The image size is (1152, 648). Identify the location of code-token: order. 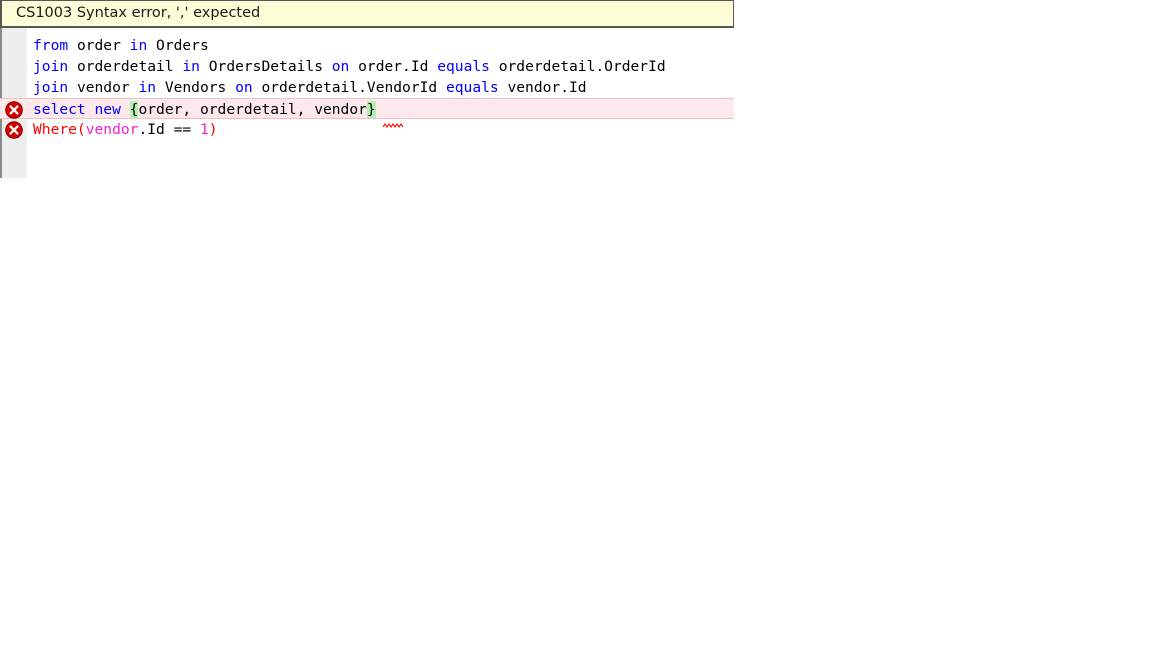
(99, 45).